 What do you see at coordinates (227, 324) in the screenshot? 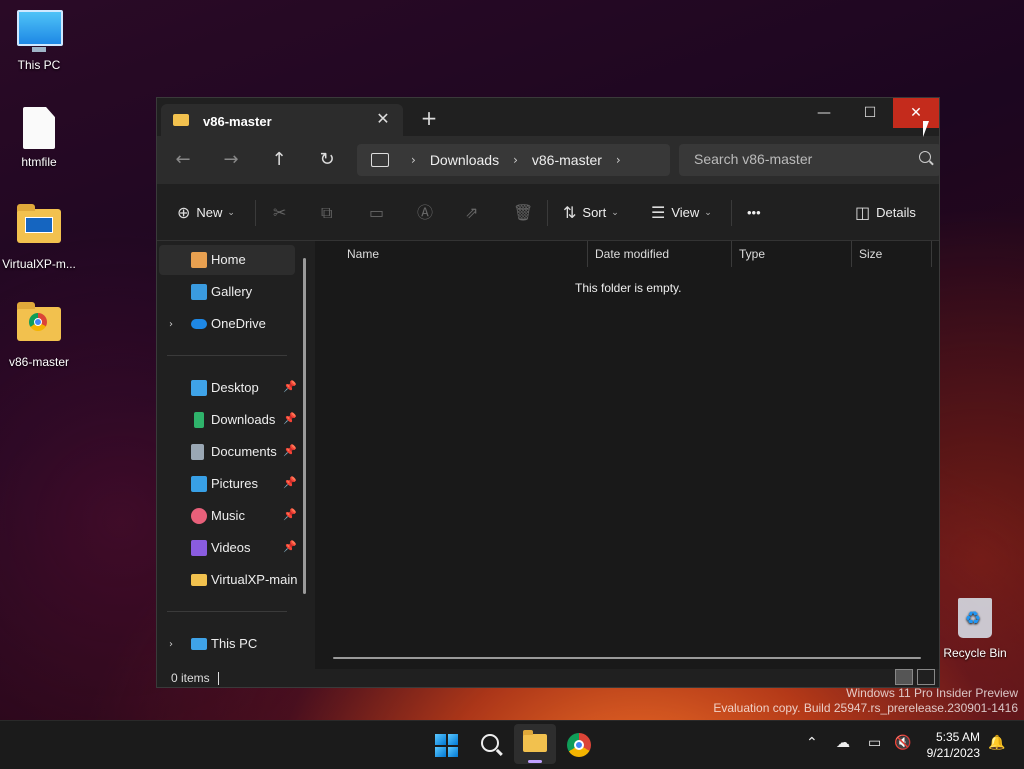
I see `sidebar-item-onedrive: › OneDrive` at bounding box center [227, 324].